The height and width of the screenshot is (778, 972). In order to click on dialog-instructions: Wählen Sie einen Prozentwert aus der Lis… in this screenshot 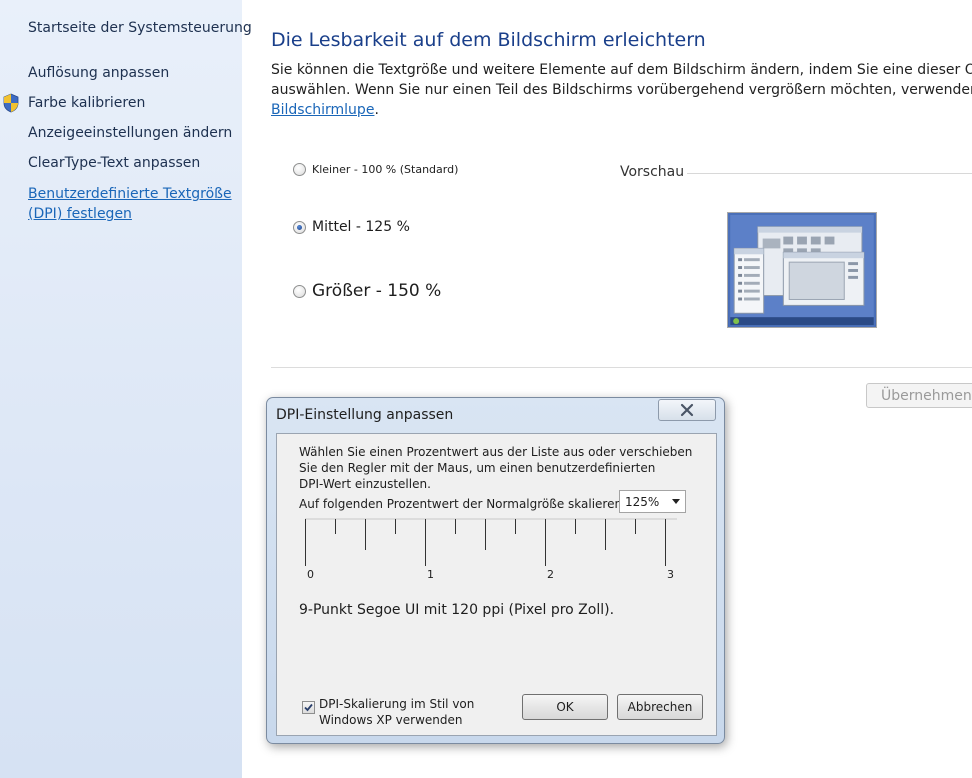, I will do `click(499, 468)`.